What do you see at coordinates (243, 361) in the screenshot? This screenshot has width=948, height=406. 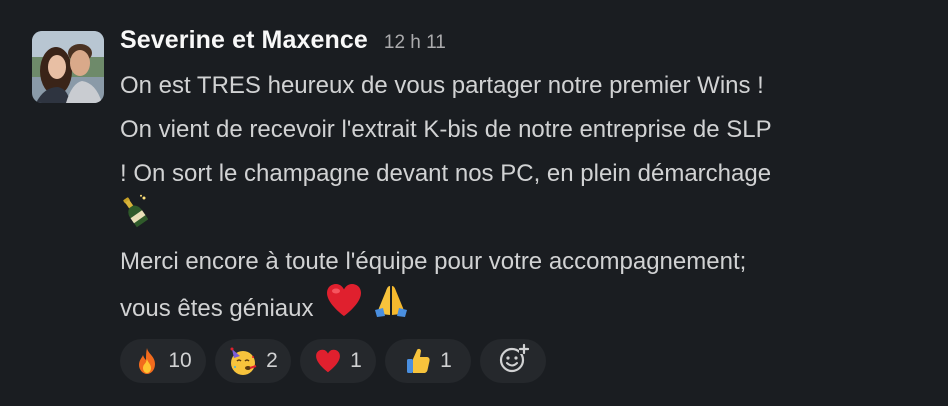 I see `partying-face-icon` at bounding box center [243, 361].